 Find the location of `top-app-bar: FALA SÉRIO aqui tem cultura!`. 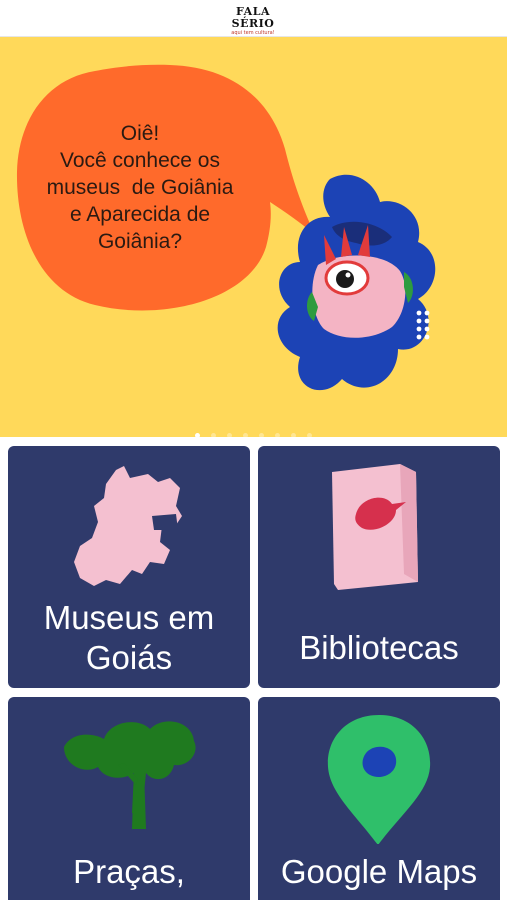

top-app-bar: FALA SÉRIO aqui tem cultura! is located at coordinates (253, 18).